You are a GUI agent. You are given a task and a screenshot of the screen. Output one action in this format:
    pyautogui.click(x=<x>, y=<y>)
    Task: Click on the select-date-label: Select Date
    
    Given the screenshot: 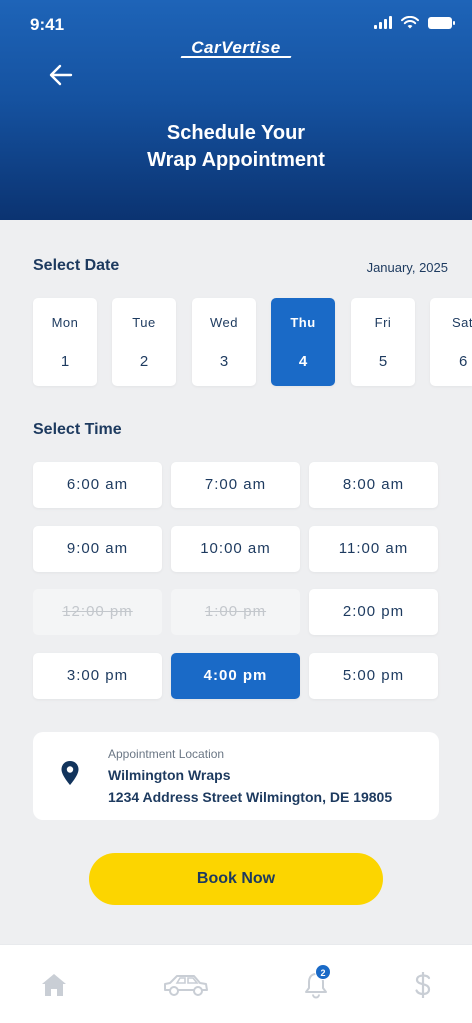 What is the action you would take?
    pyautogui.click(x=76, y=265)
    